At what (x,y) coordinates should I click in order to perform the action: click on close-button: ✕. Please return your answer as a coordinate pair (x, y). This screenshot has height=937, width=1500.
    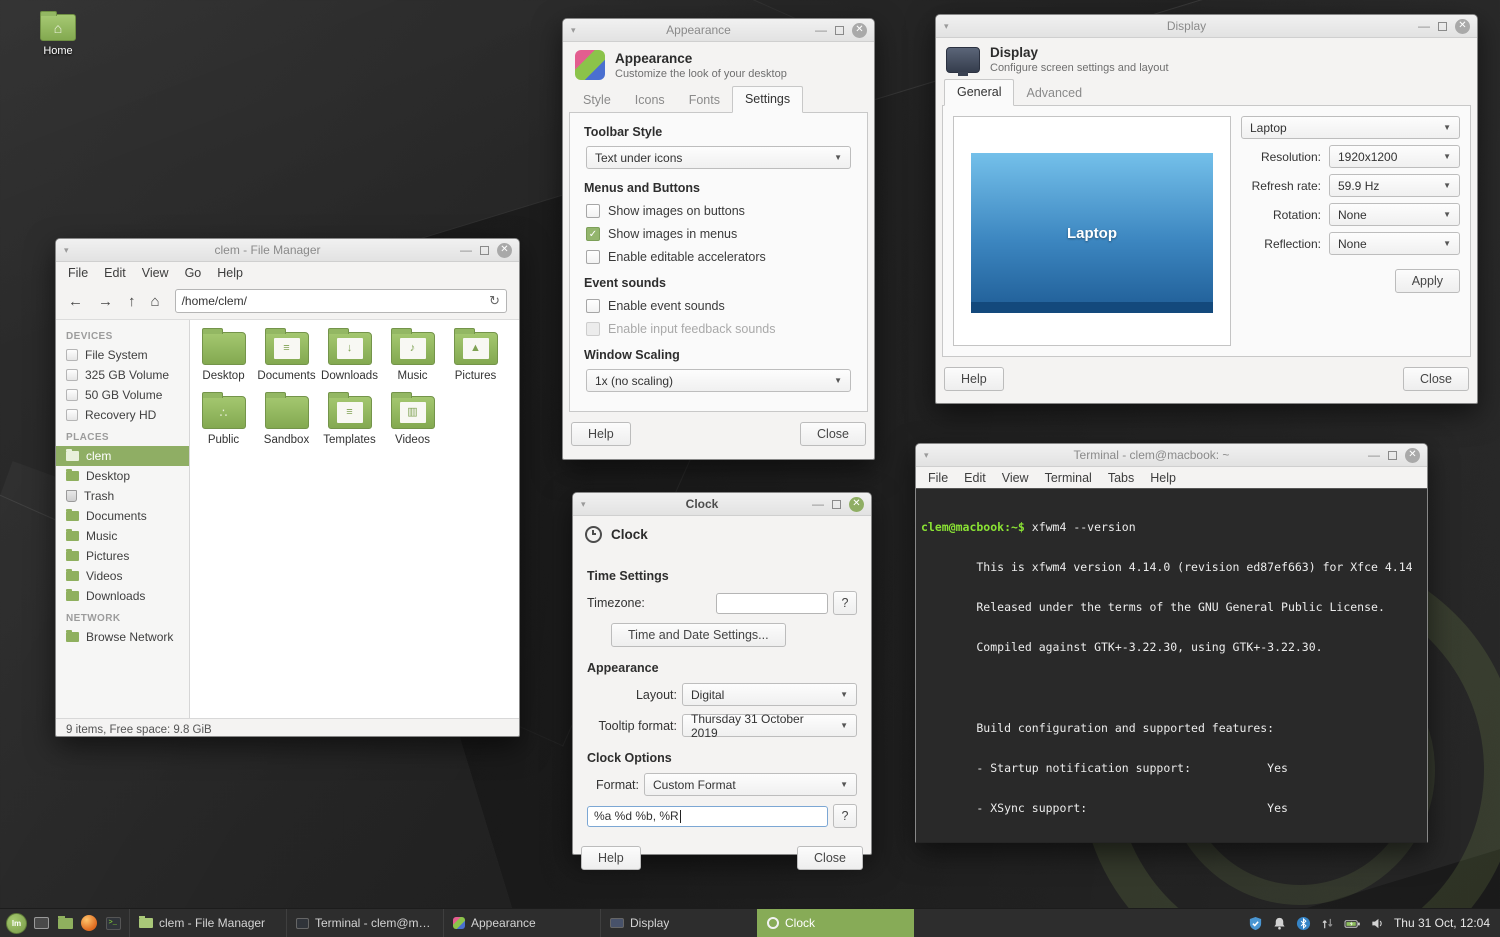
    Looking at the image, I should click on (504, 250).